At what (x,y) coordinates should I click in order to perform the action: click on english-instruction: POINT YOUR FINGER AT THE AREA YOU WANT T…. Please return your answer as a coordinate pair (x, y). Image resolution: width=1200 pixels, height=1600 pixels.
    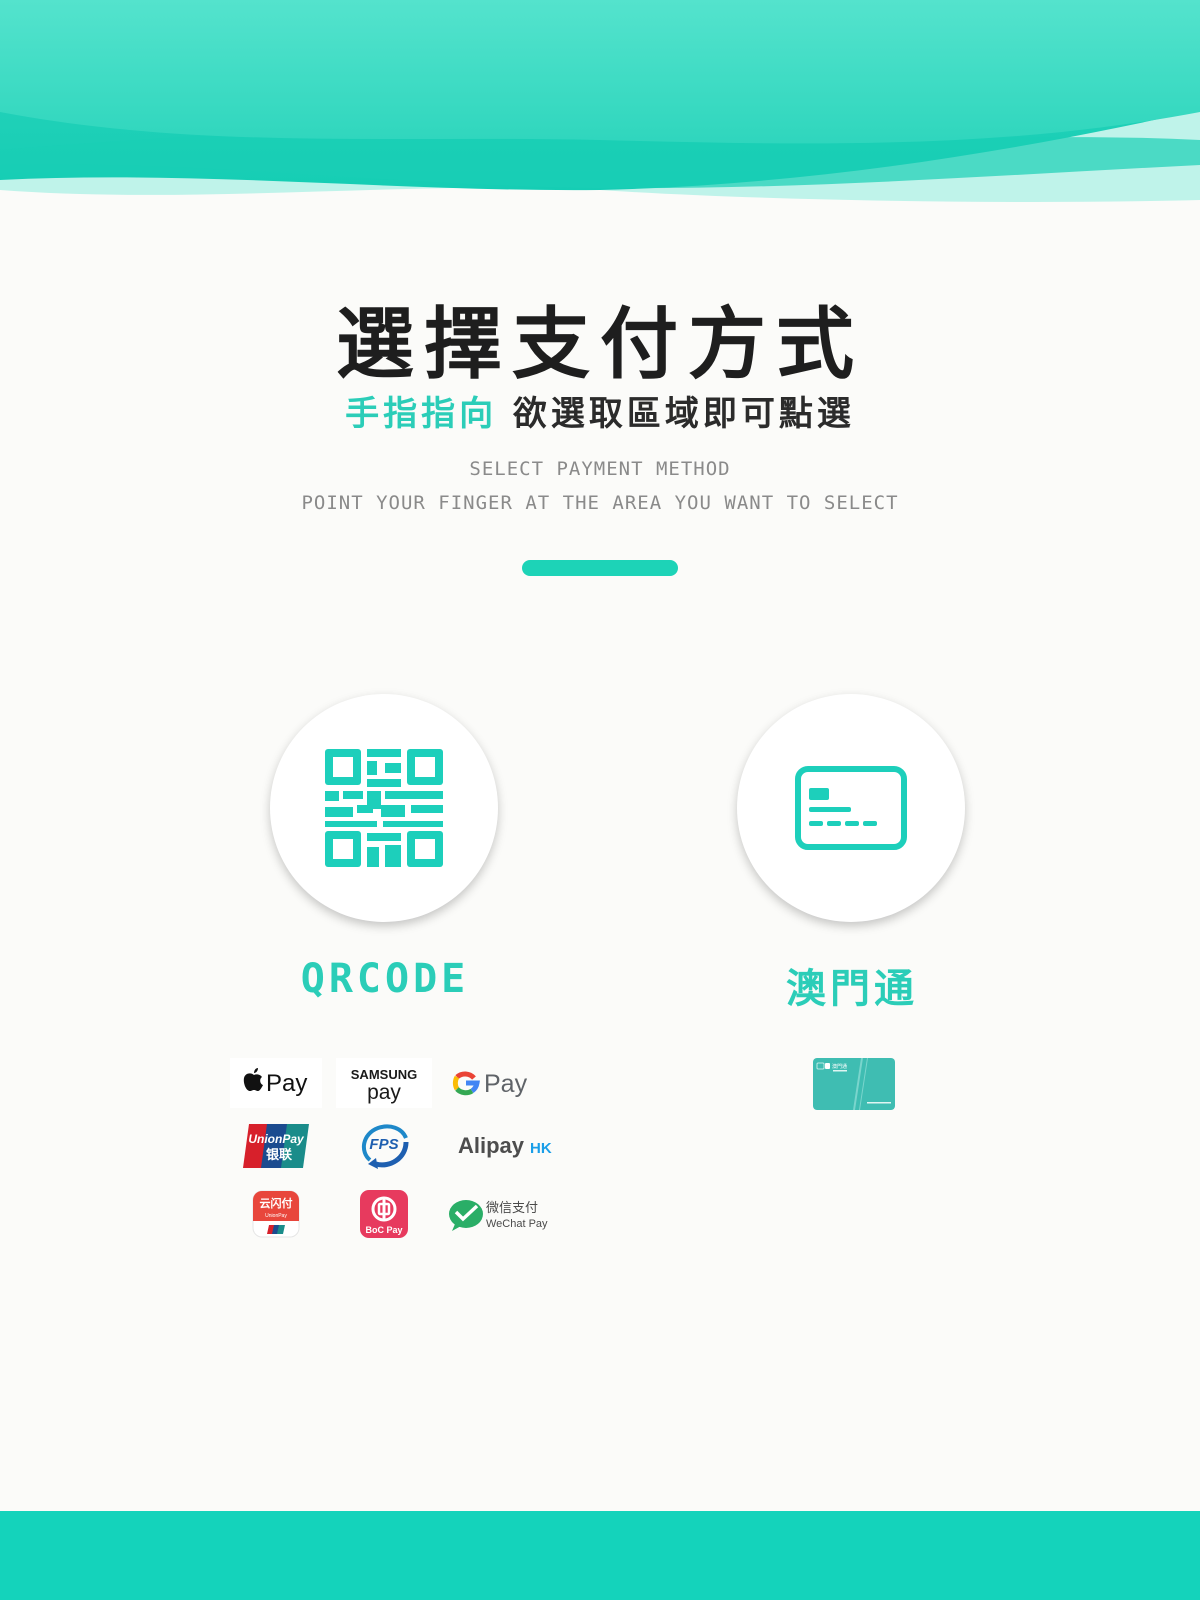
    Looking at the image, I should click on (600, 503).